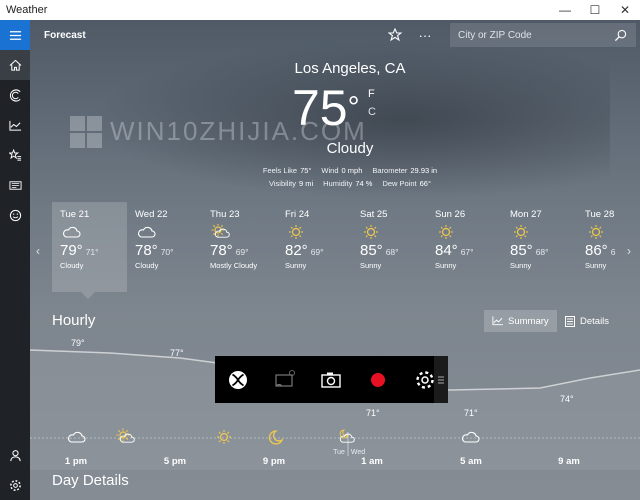  I want to click on stat-value: 66°, so click(425, 183).